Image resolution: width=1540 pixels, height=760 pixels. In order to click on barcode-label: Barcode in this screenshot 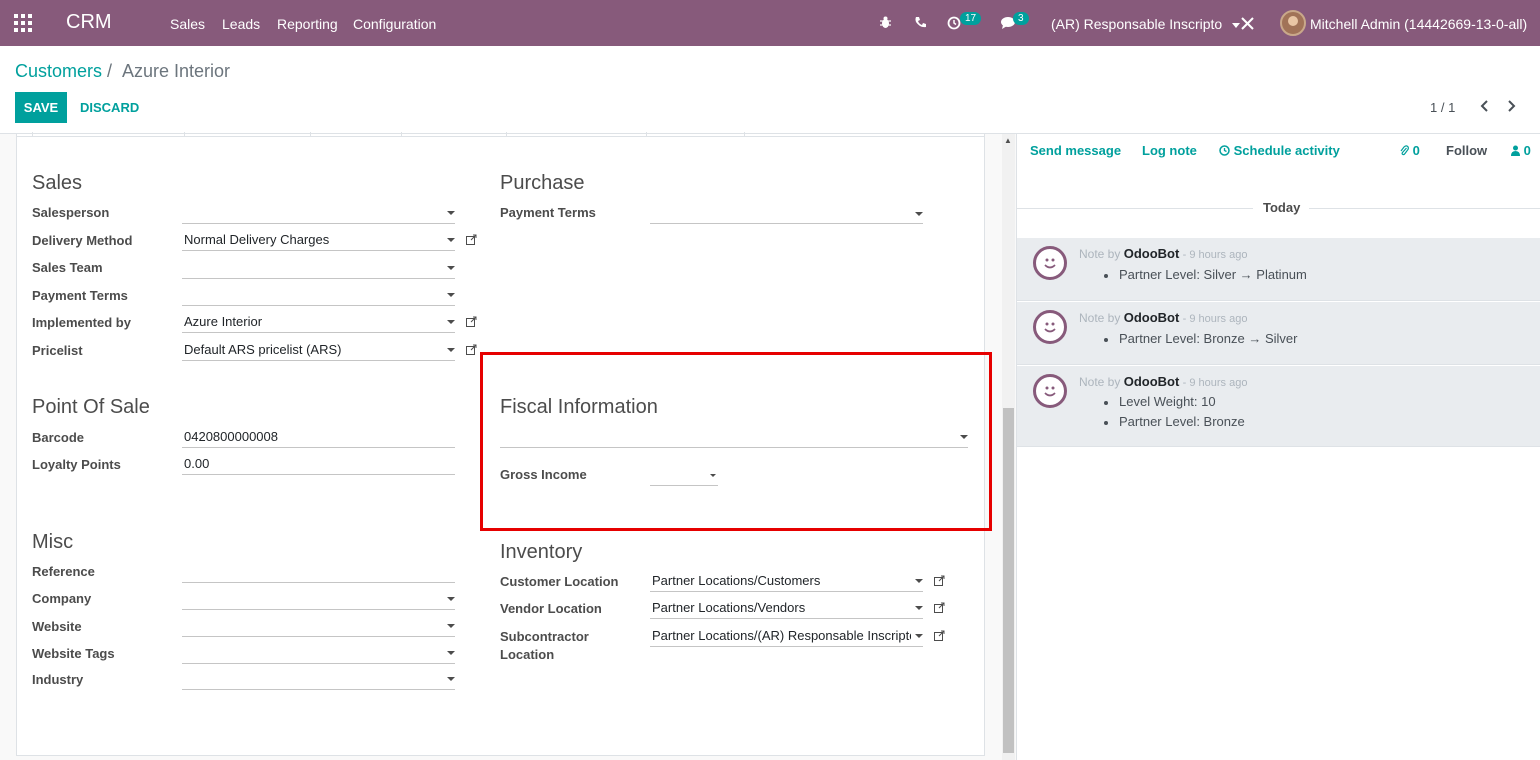, I will do `click(58, 437)`.